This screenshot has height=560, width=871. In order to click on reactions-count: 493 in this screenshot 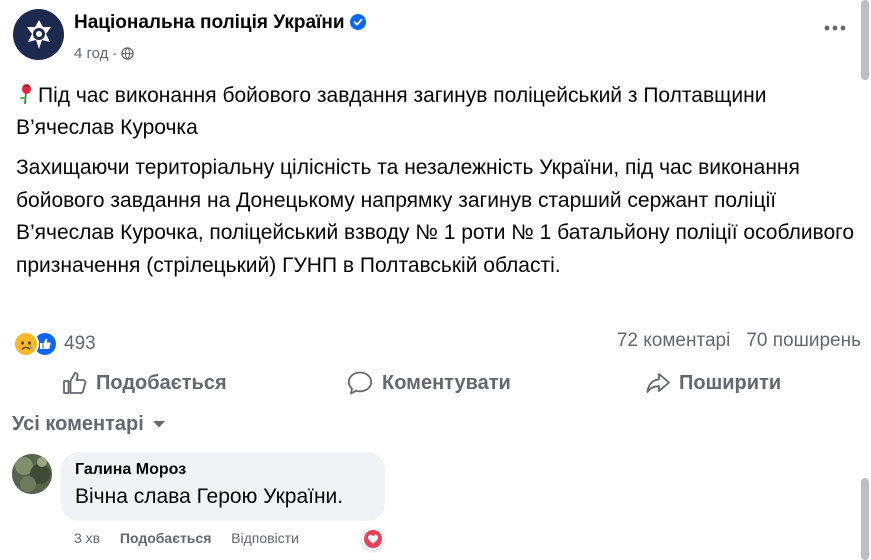, I will do `click(80, 343)`.